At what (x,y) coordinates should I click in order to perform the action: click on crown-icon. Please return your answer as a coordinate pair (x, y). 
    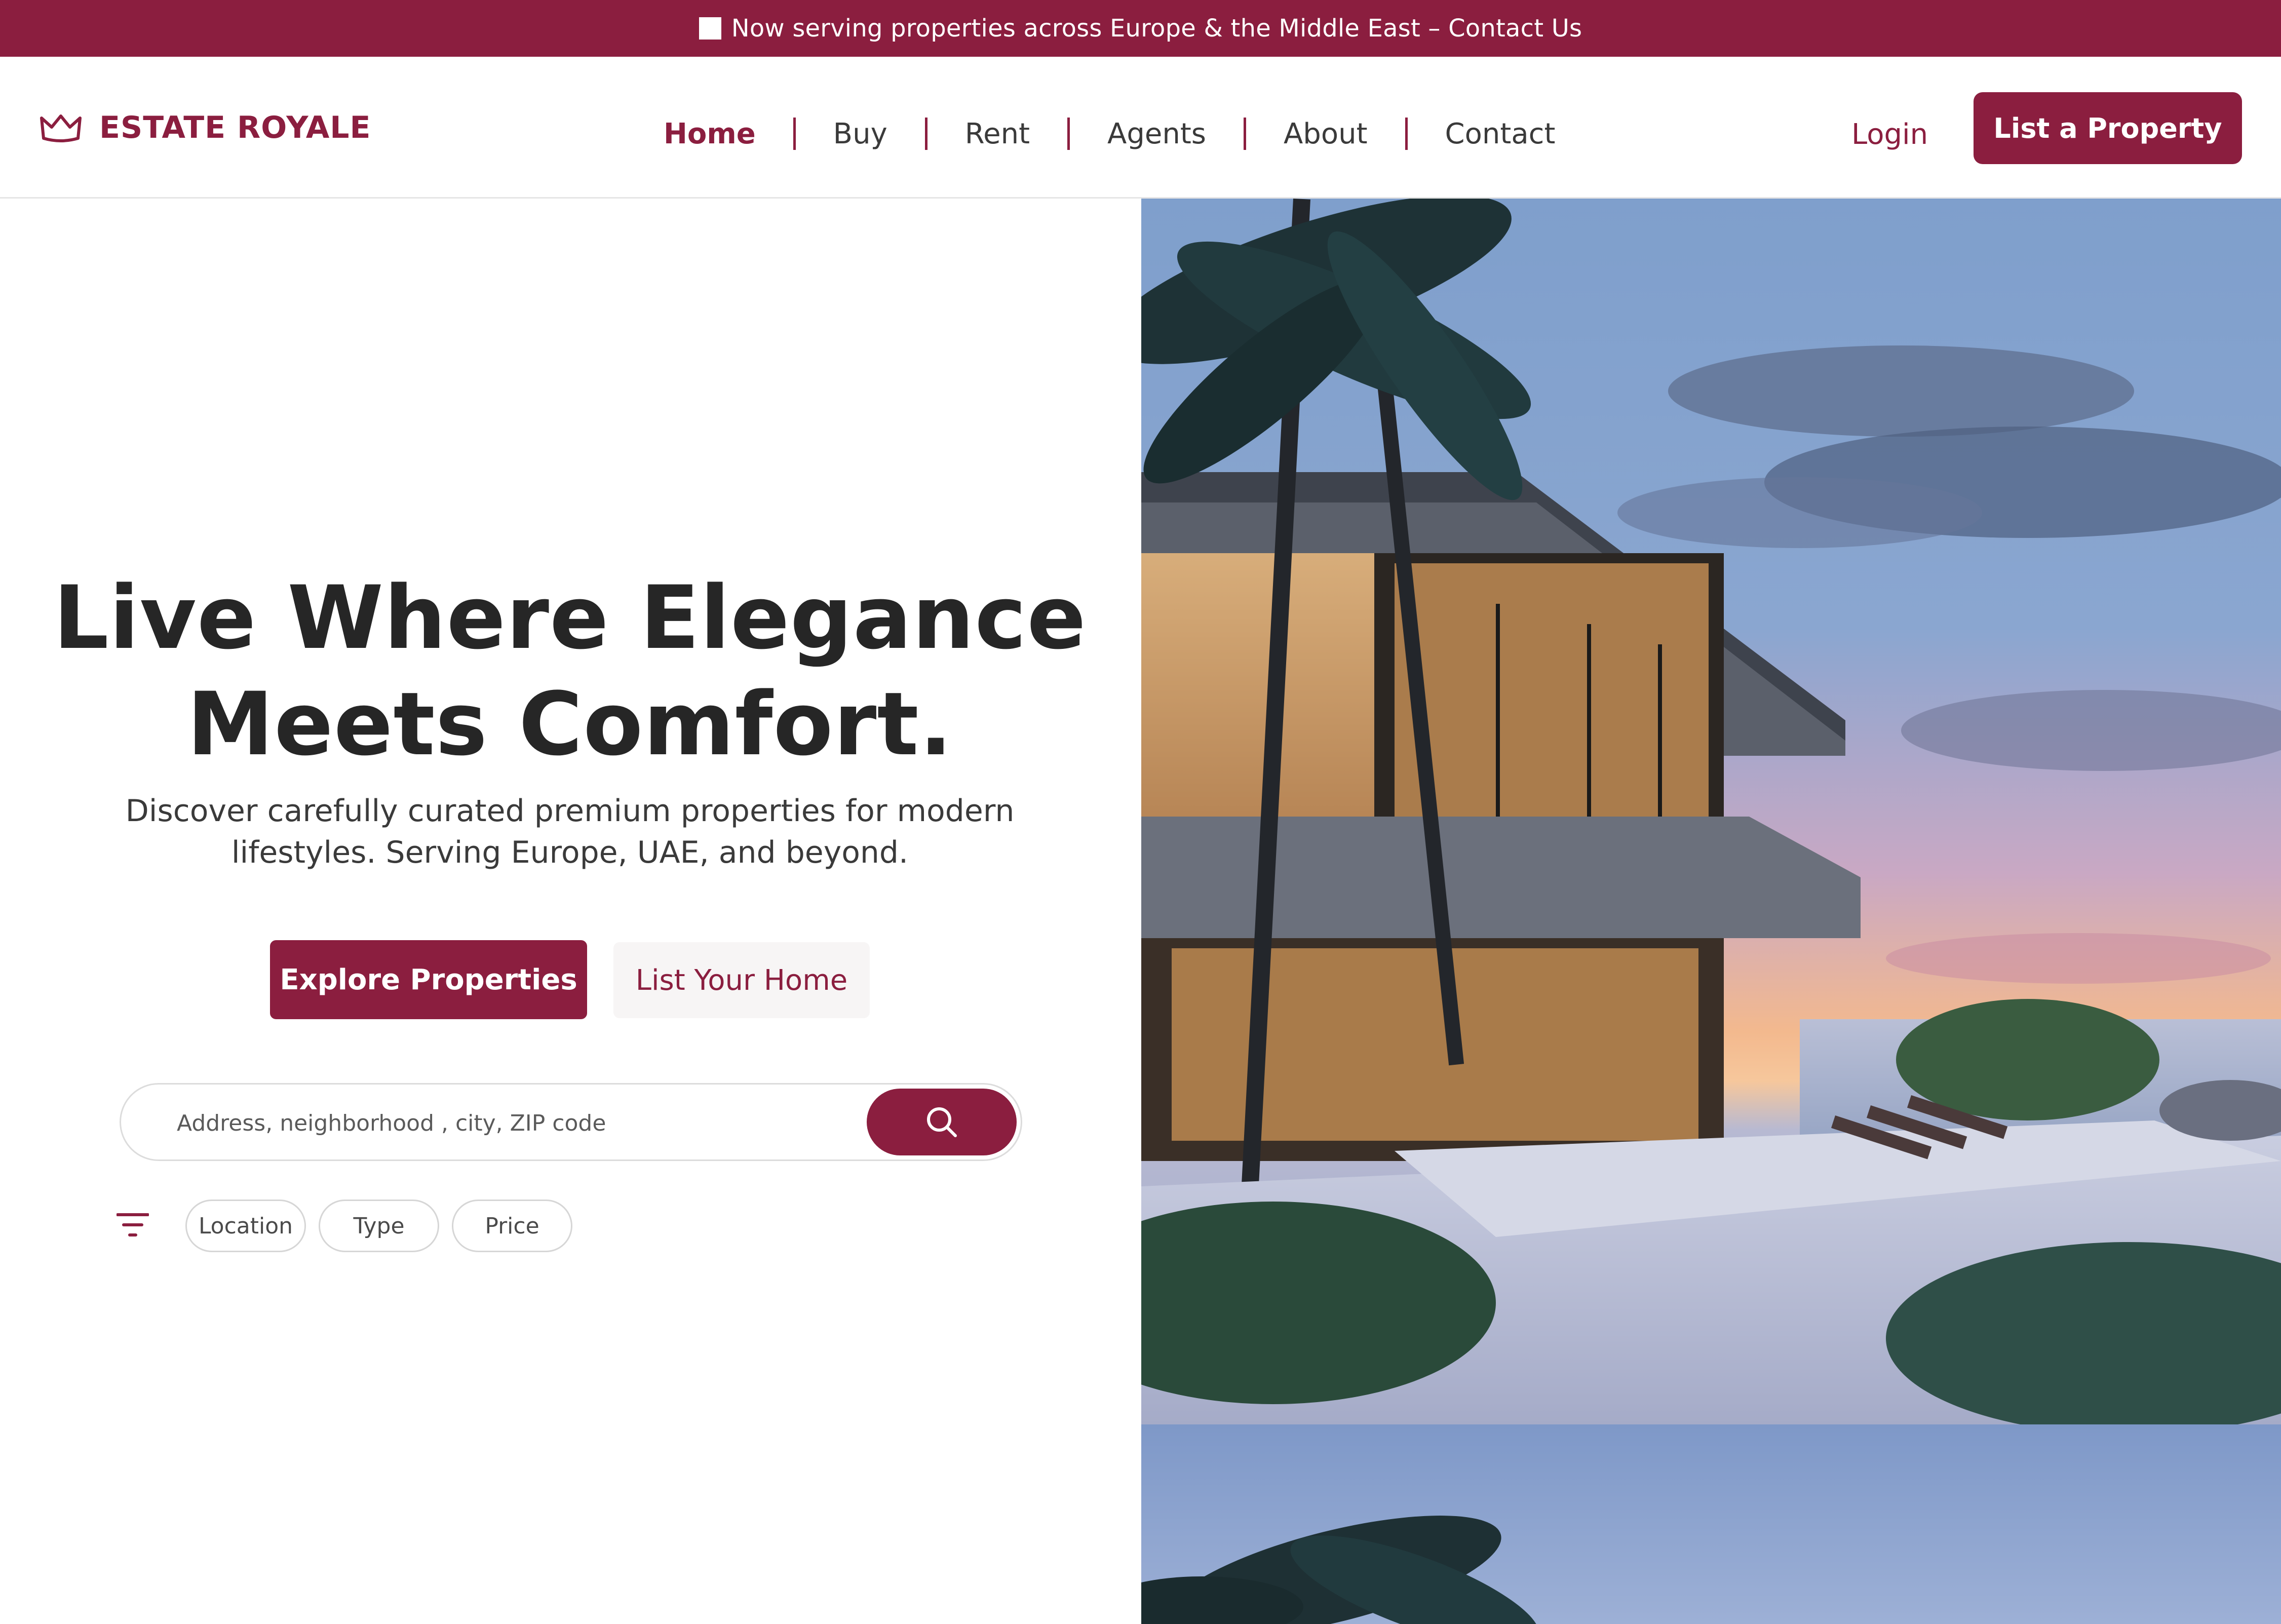
    Looking at the image, I should click on (61, 128).